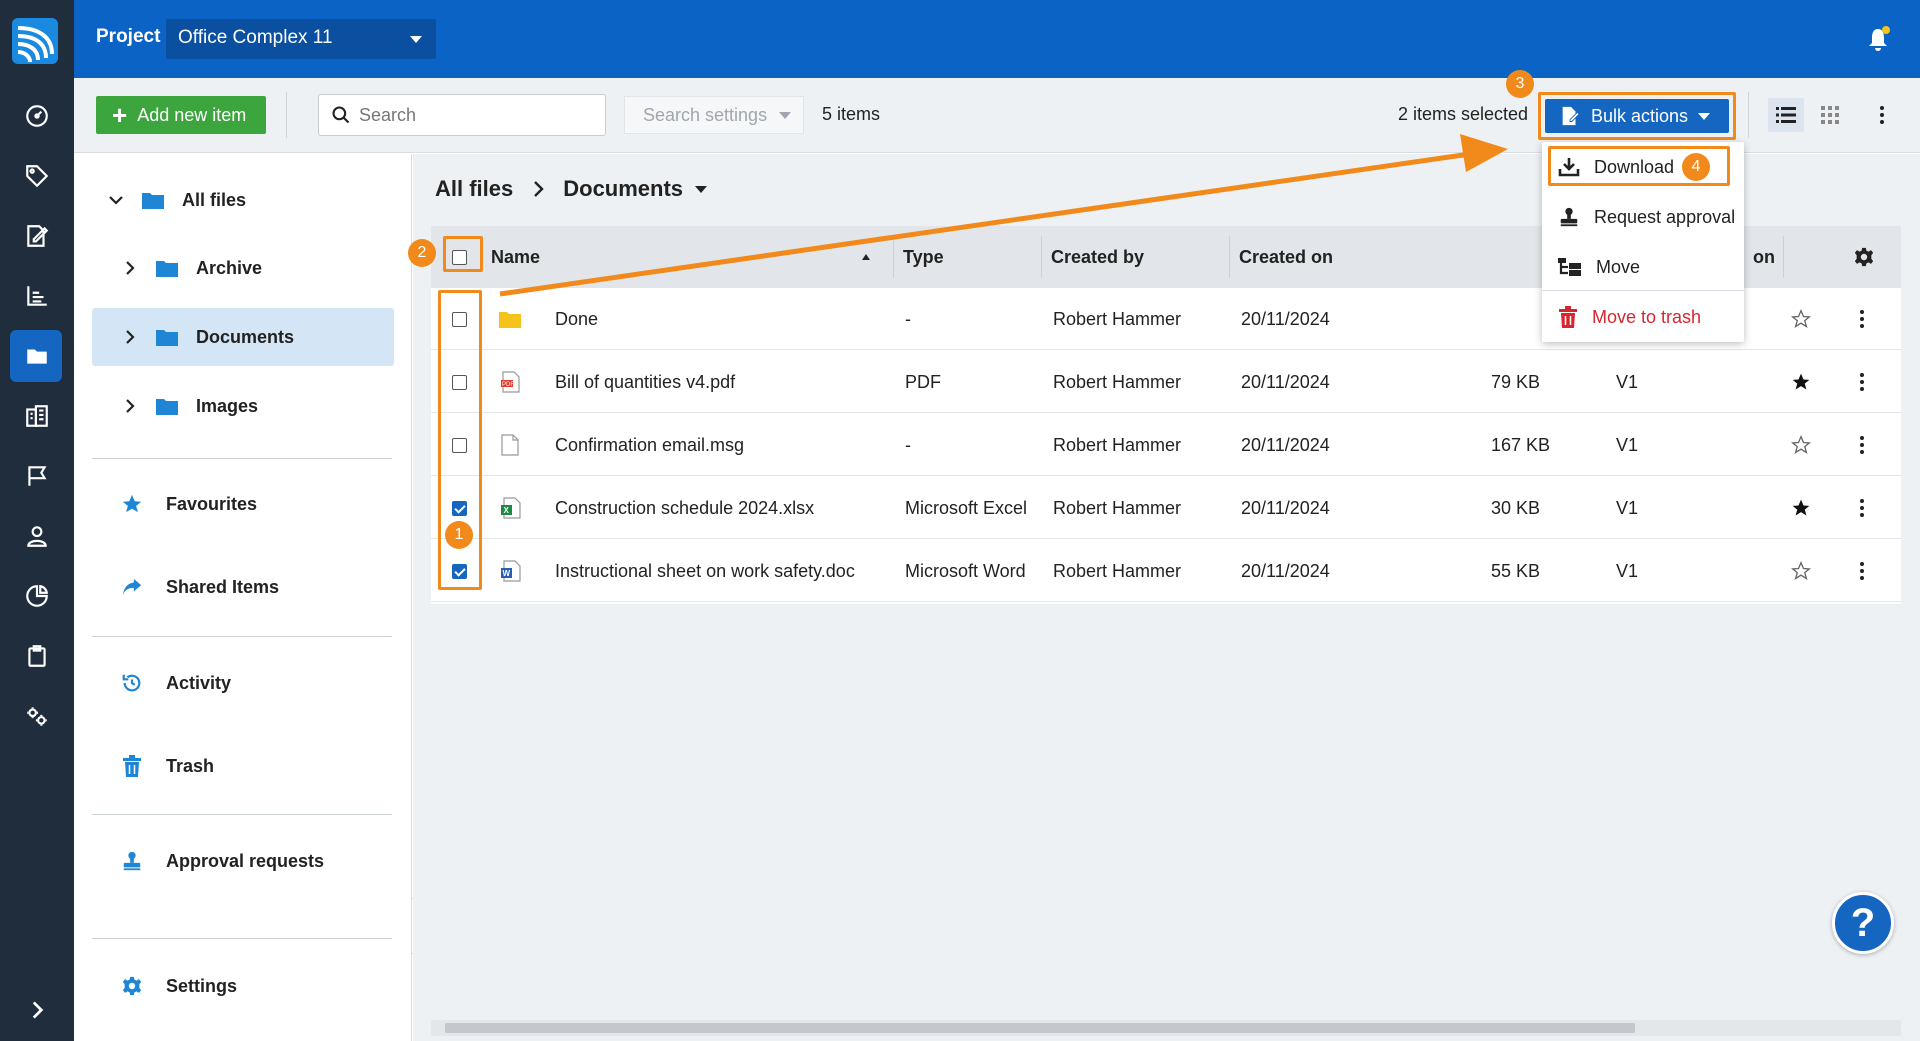 The image size is (1920, 1041). I want to click on more-options-button, so click(1882, 115).